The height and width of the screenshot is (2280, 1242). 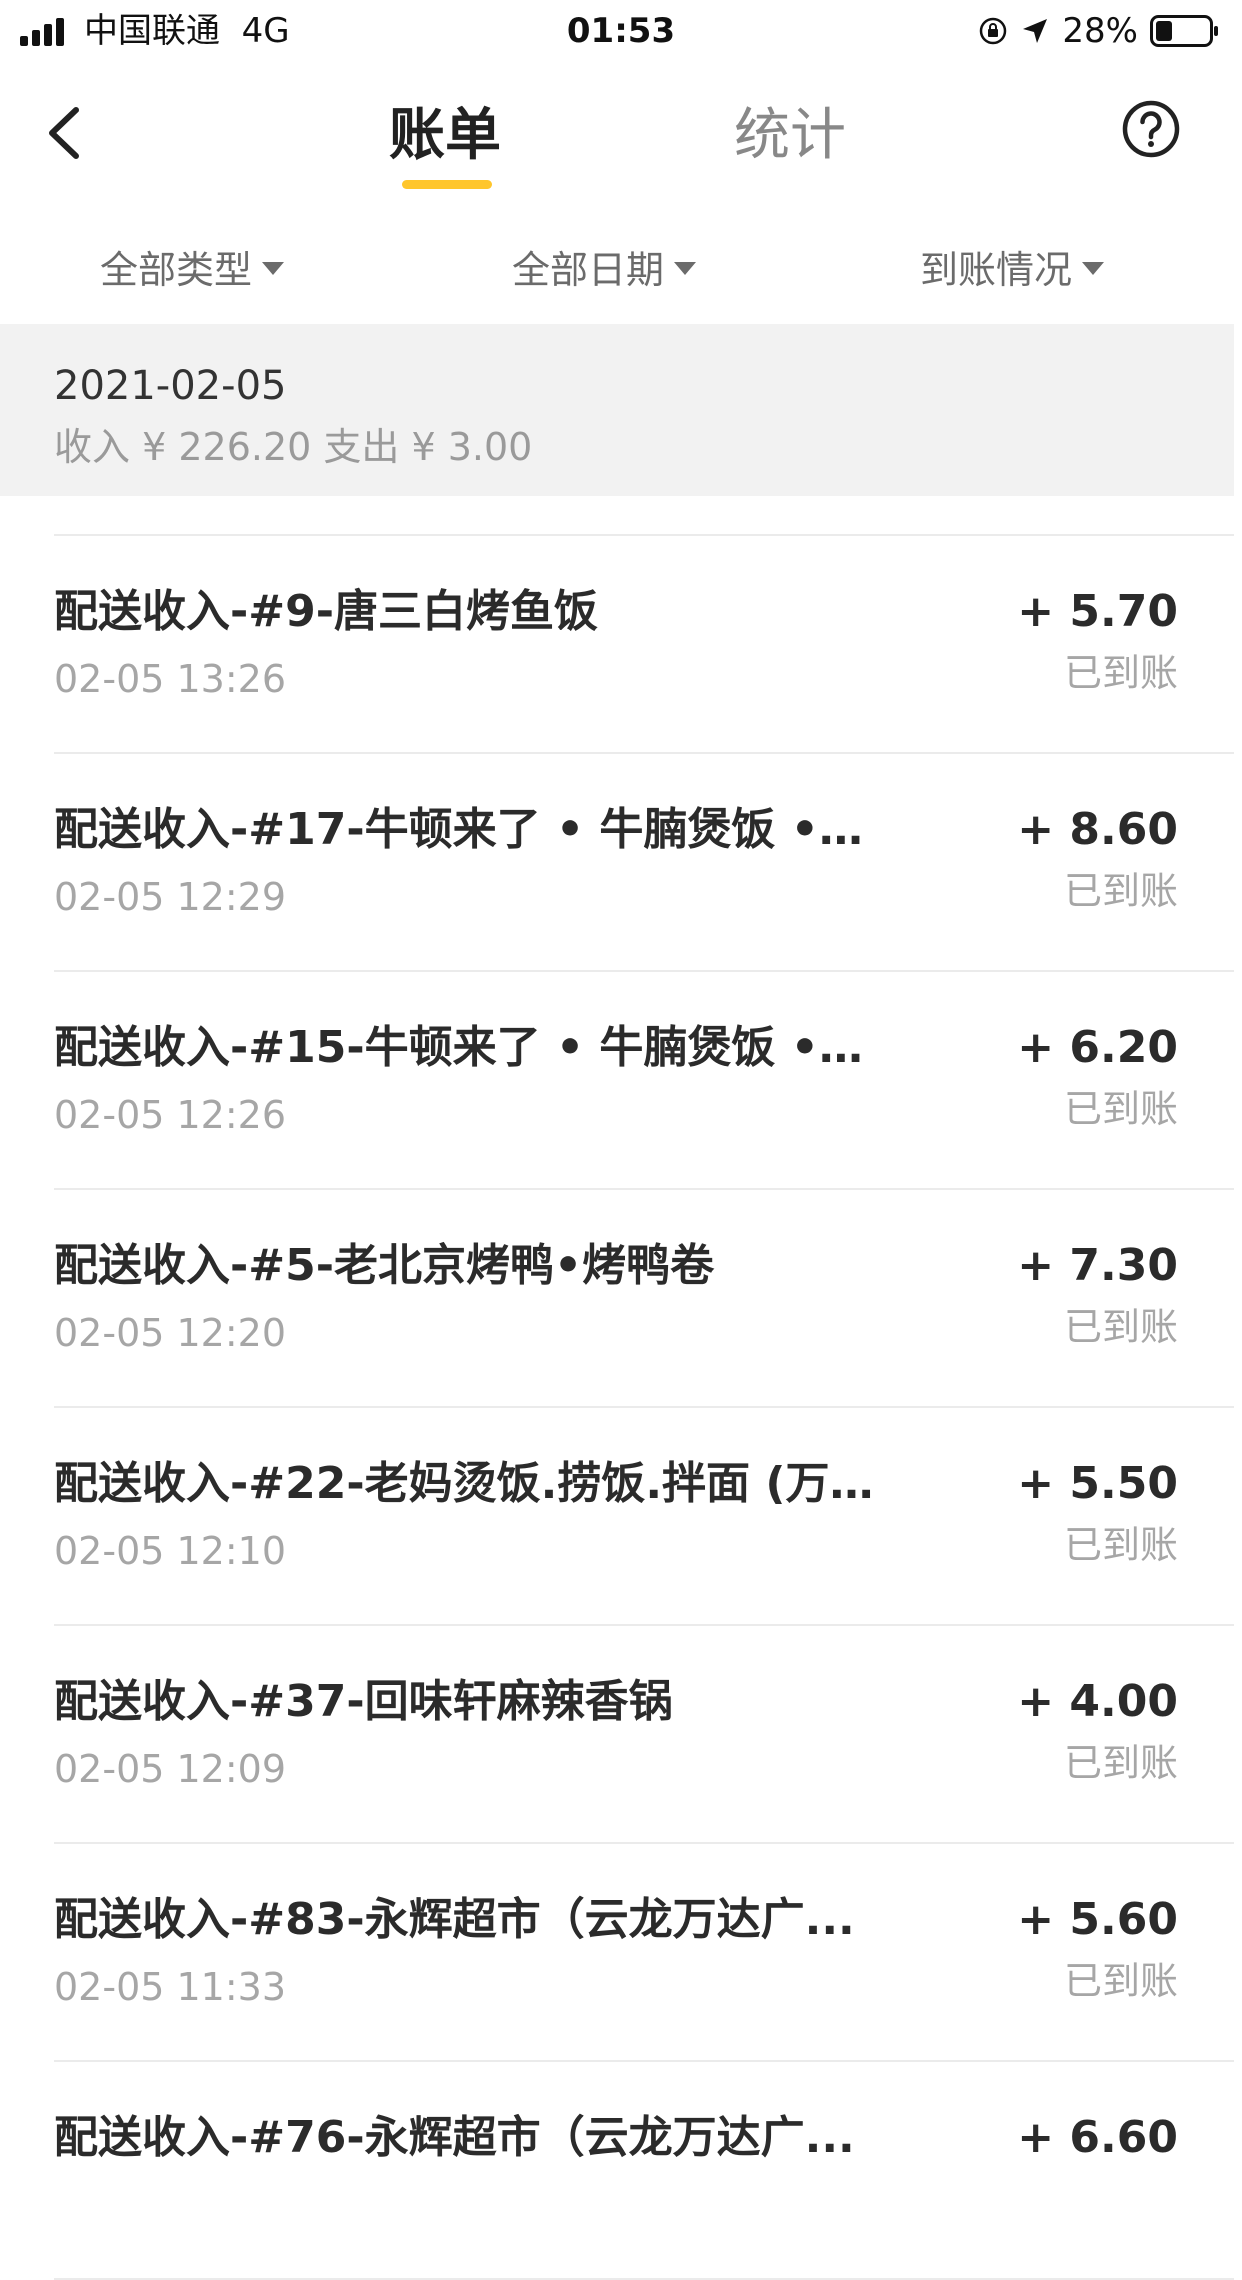 I want to click on transaction-title: 配送收入-#37-回味轩麻辣香锅, so click(x=363, y=1701).